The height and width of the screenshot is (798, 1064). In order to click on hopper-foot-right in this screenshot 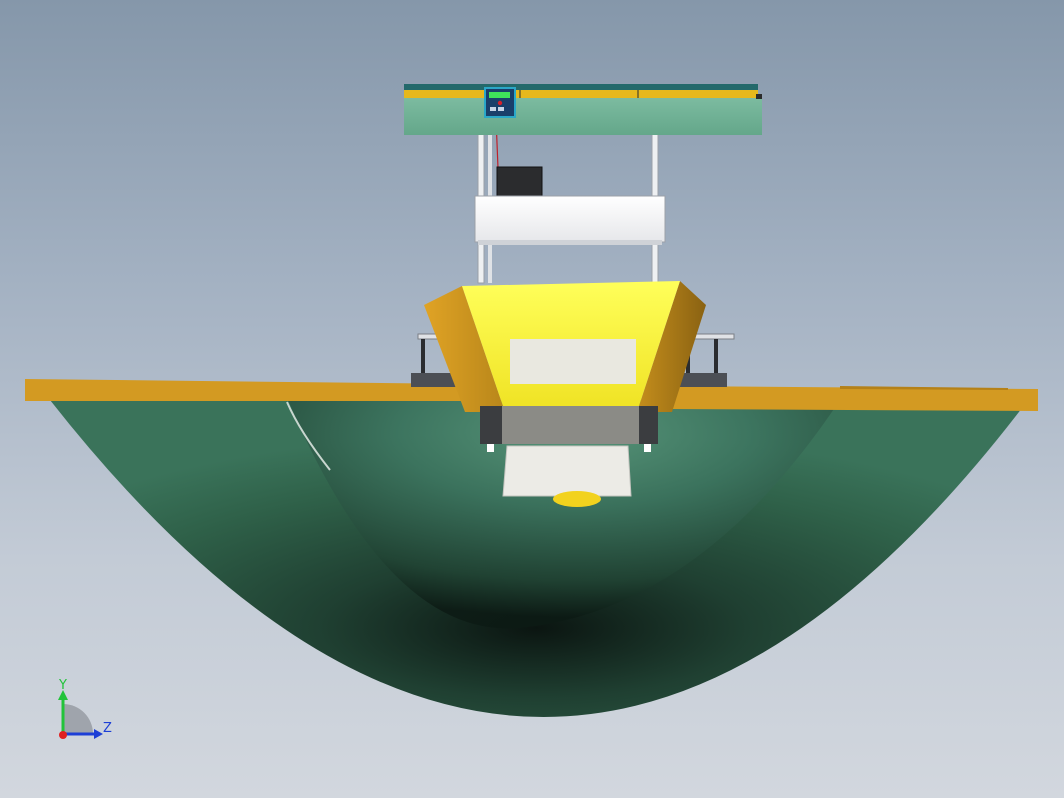, I will do `click(647, 448)`.